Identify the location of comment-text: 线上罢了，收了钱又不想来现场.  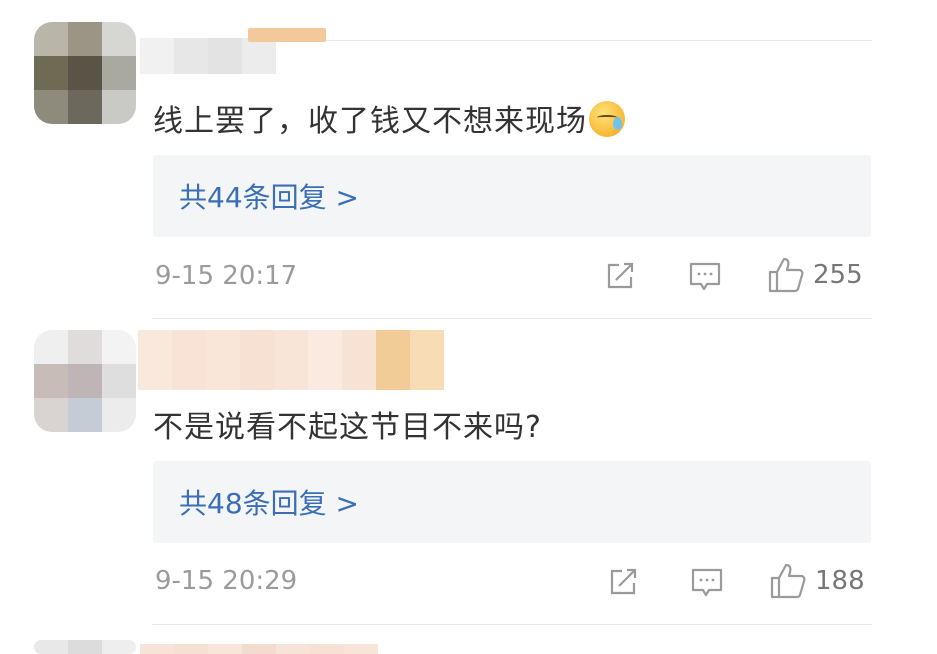
(389, 118).